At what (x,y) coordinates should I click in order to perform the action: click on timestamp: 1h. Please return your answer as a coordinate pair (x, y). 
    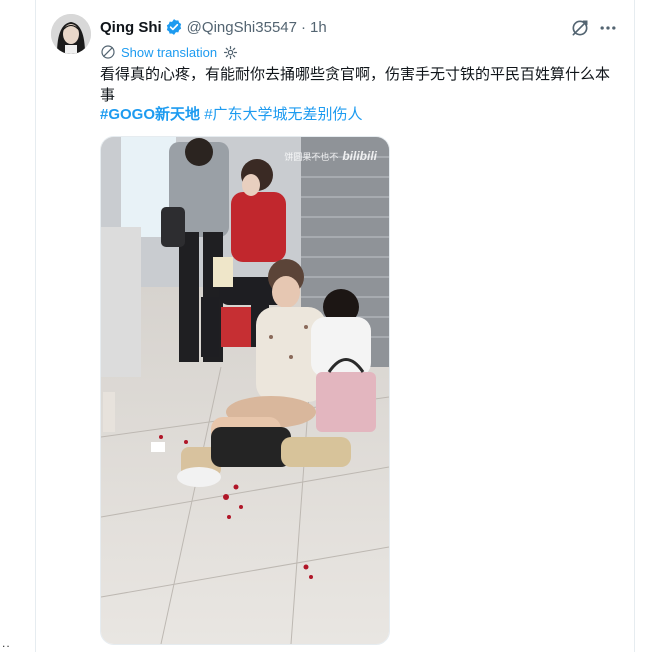
    Looking at the image, I should click on (318, 27).